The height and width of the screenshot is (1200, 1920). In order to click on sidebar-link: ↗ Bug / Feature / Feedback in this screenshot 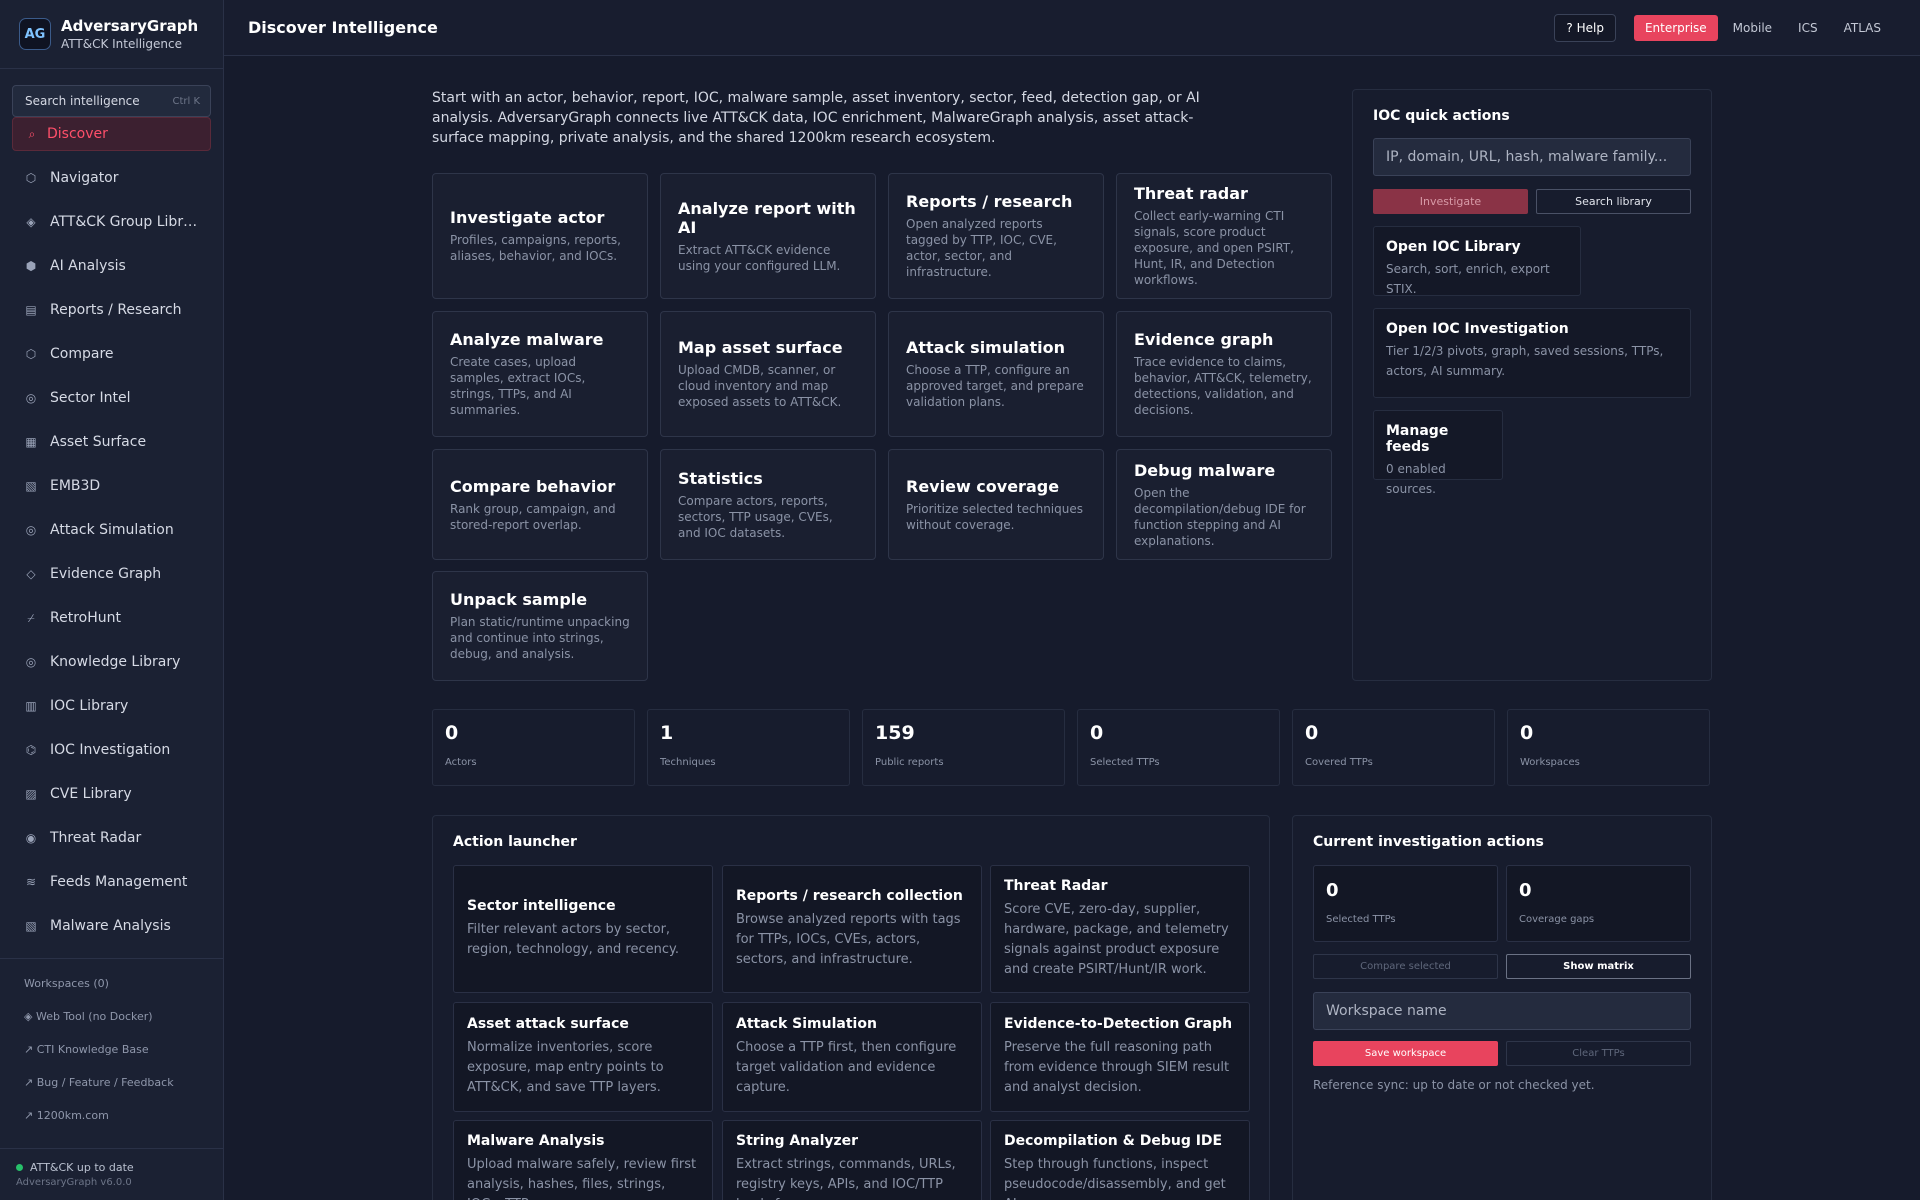, I will do `click(111, 1082)`.